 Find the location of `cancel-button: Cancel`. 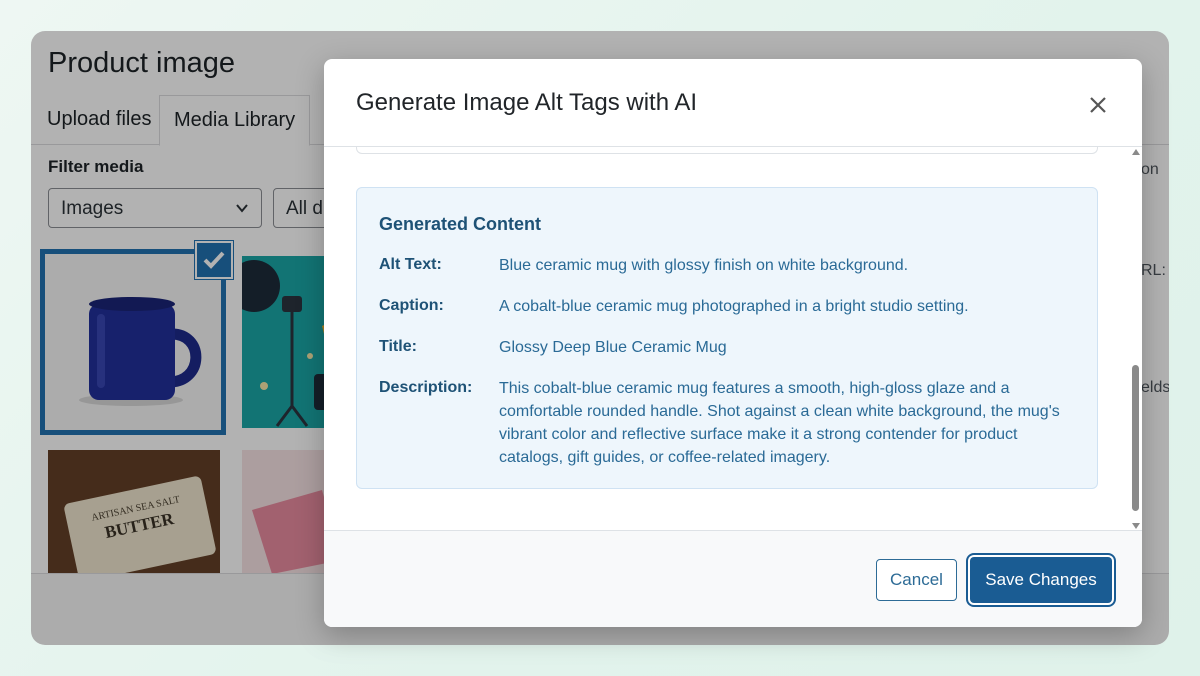

cancel-button: Cancel is located at coordinates (916, 580).